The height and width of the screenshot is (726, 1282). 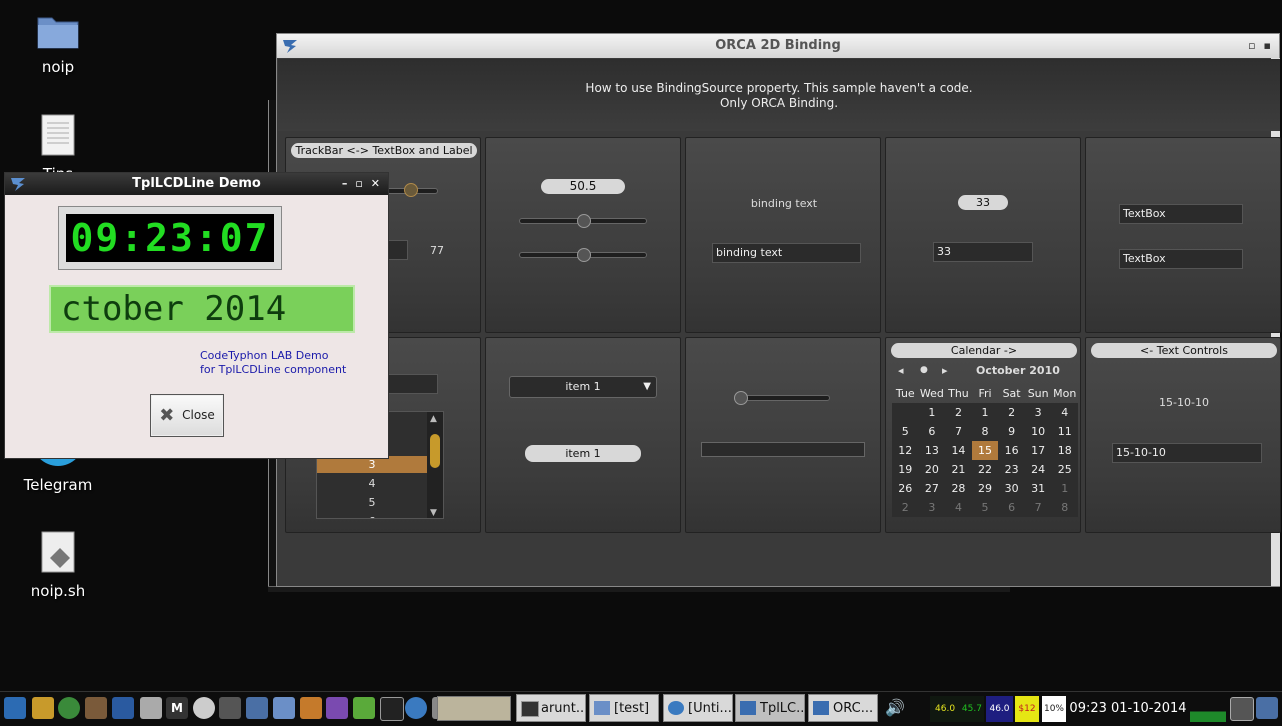 What do you see at coordinates (983, 252) in the screenshot?
I see `number-textbox: 33` at bounding box center [983, 252].